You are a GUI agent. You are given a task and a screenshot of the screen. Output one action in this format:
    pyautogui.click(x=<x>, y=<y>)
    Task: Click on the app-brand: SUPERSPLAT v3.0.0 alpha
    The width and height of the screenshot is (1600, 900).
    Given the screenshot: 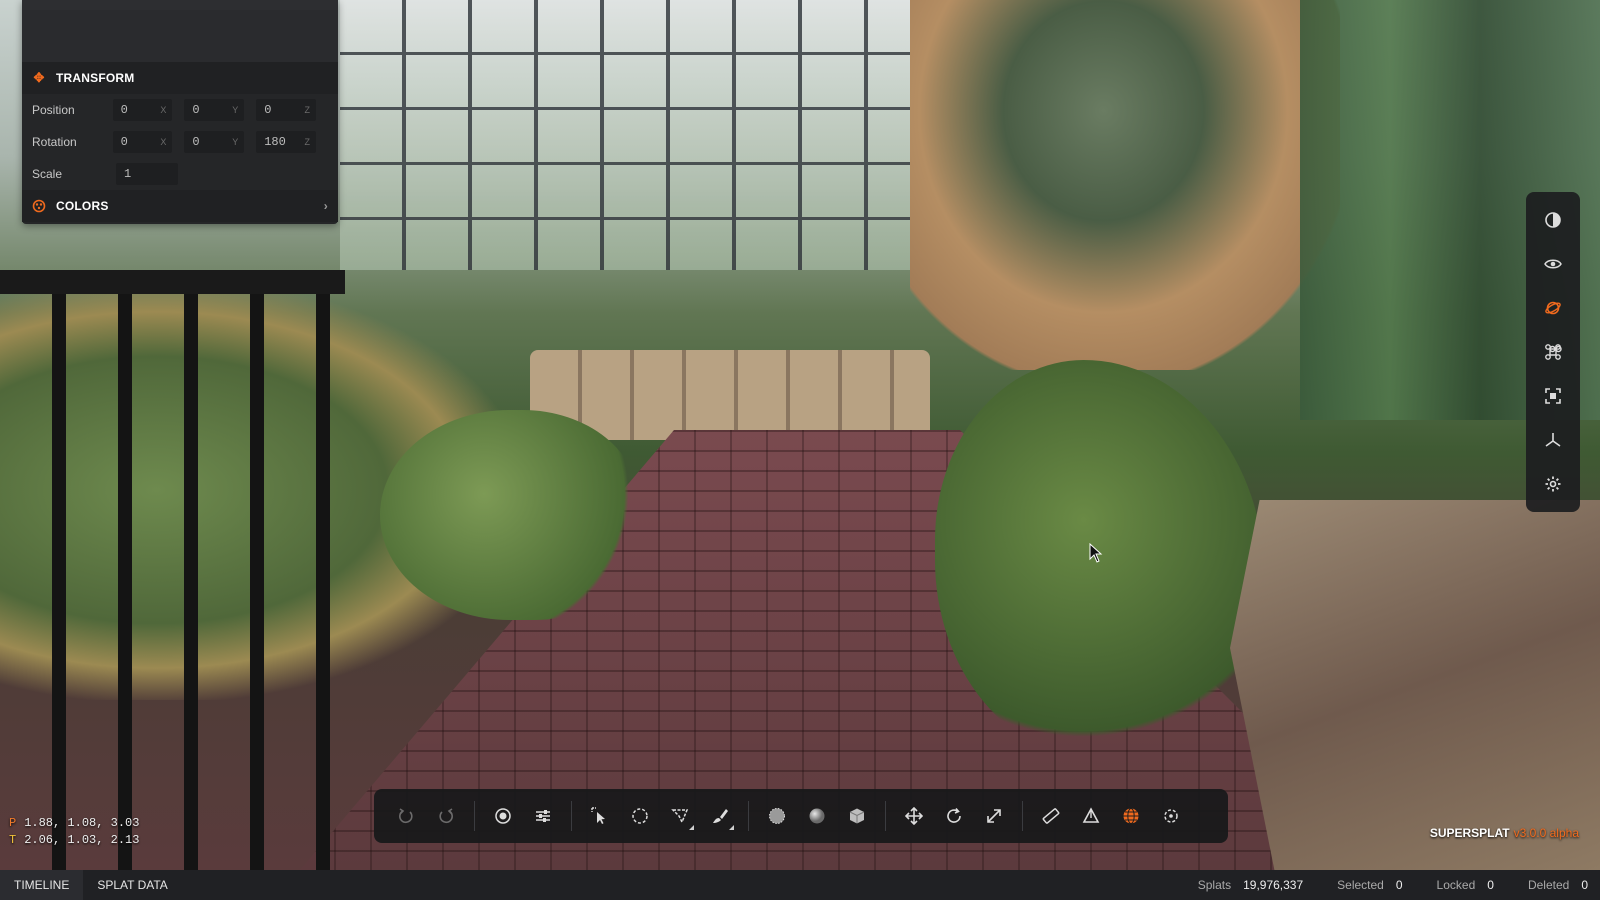 What is the action you would take?
    pyautogui.click(x=1504, y=833)
    